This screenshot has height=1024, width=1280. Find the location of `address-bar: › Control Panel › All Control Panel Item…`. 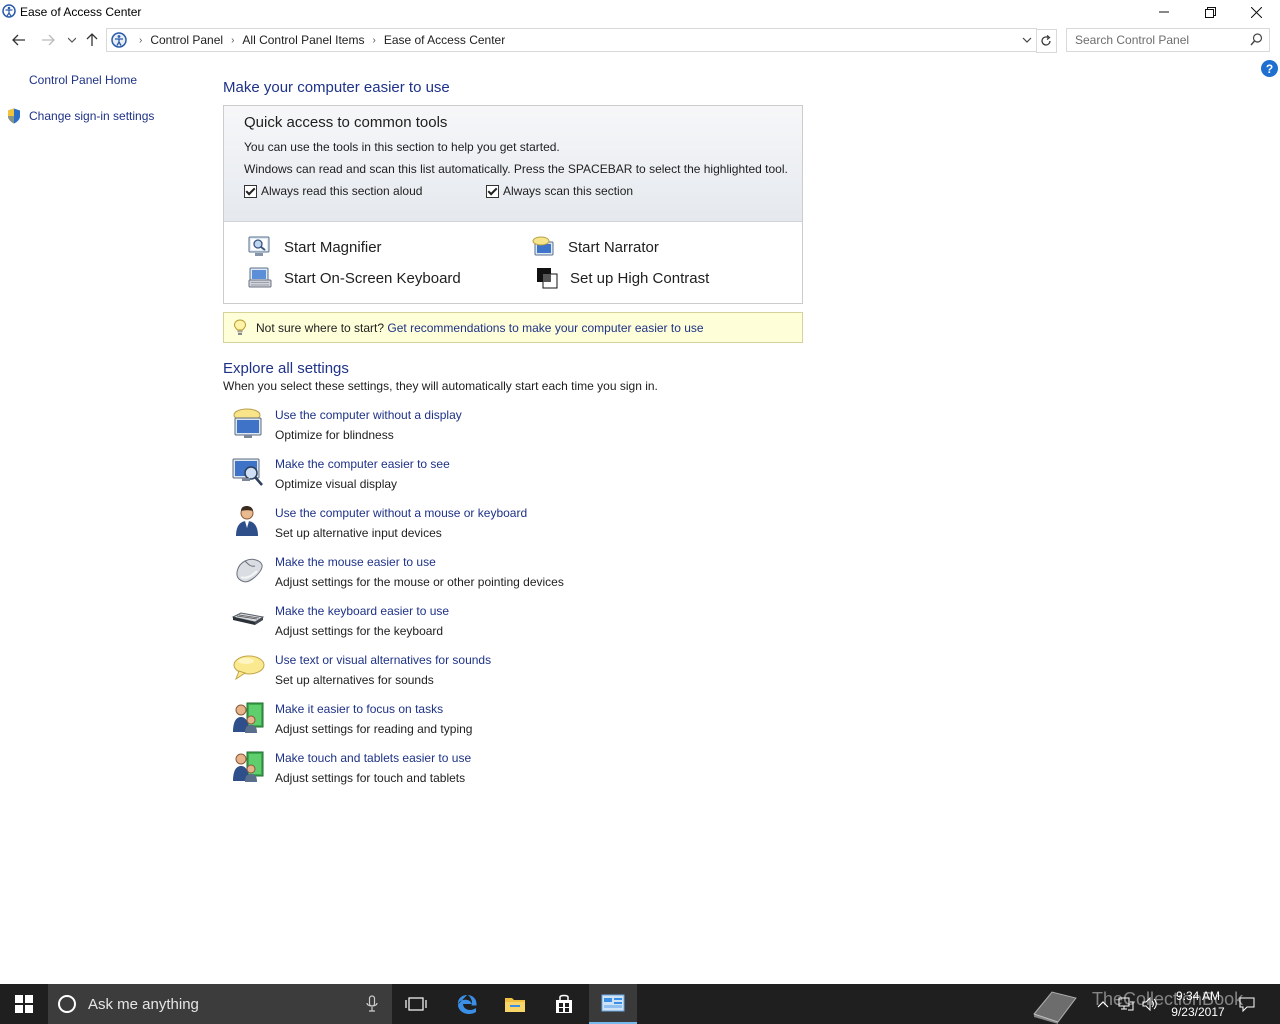

address-bar: › Control Panel › All Control Panel Item… is located at coordinates (571, 40).